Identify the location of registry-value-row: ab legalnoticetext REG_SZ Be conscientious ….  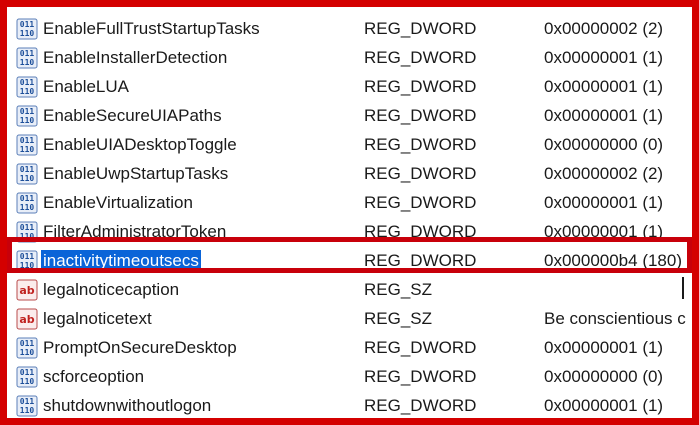
(349, 319).